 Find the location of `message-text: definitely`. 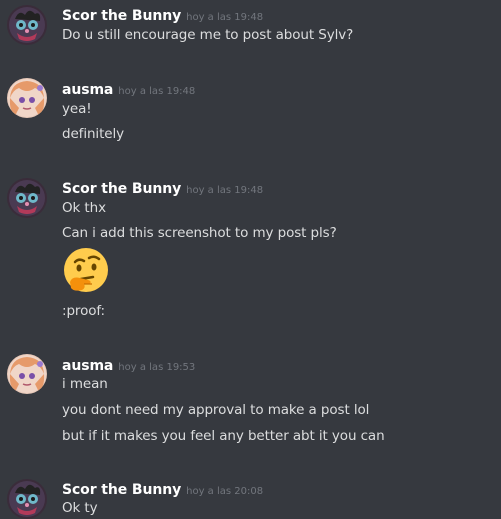

message-text: definitely is located at coordinates (93, 134).